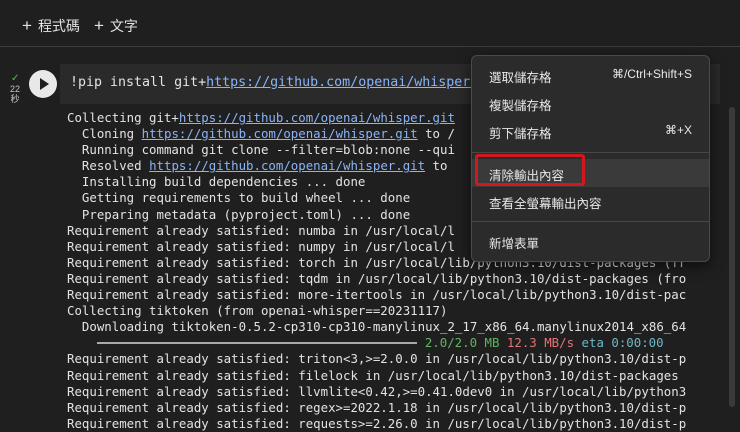  I want to click on highlight-box, so click(530, 170).